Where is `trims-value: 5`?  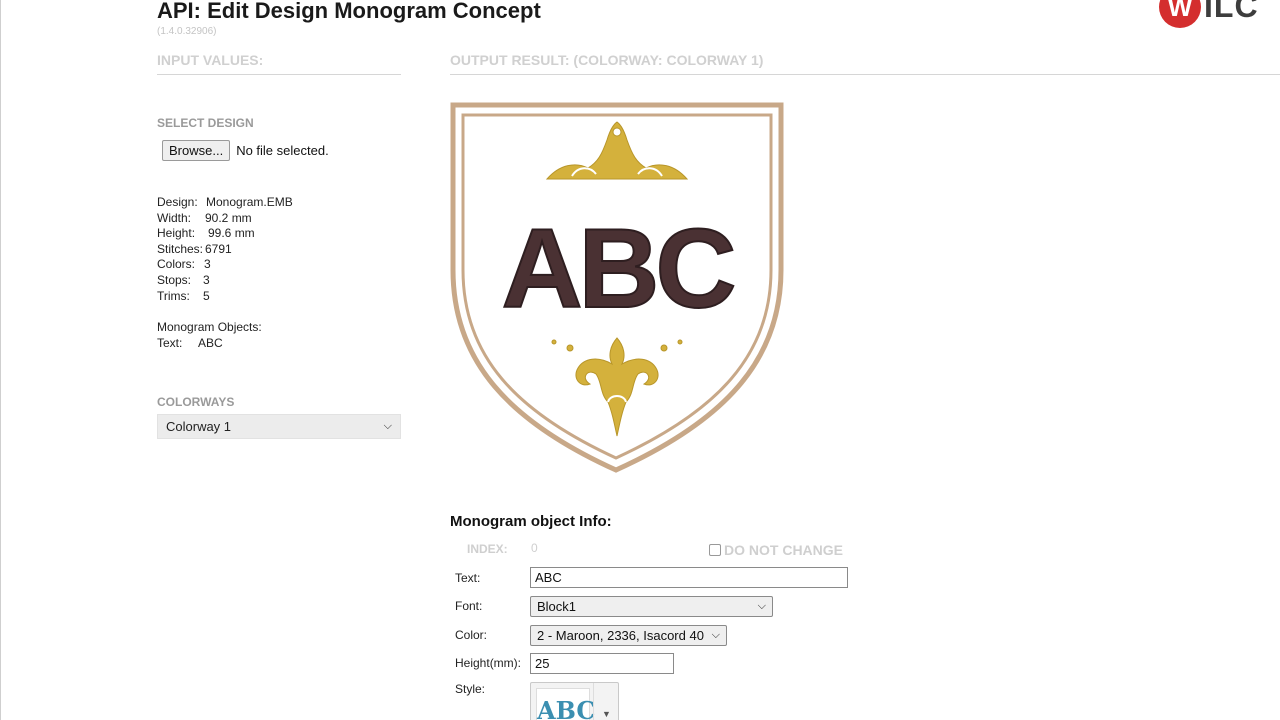 trims-value: 5 is located at coordinates (206, 295).